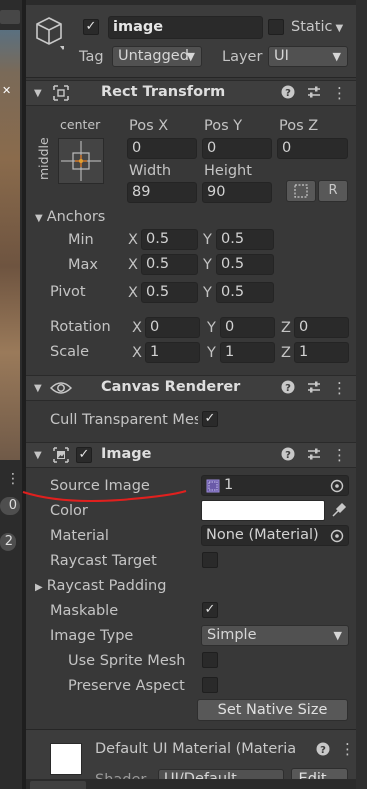 This screenshot has width=367, height=789. I want to click on rotation-z-field: 0, so click(321, 327).